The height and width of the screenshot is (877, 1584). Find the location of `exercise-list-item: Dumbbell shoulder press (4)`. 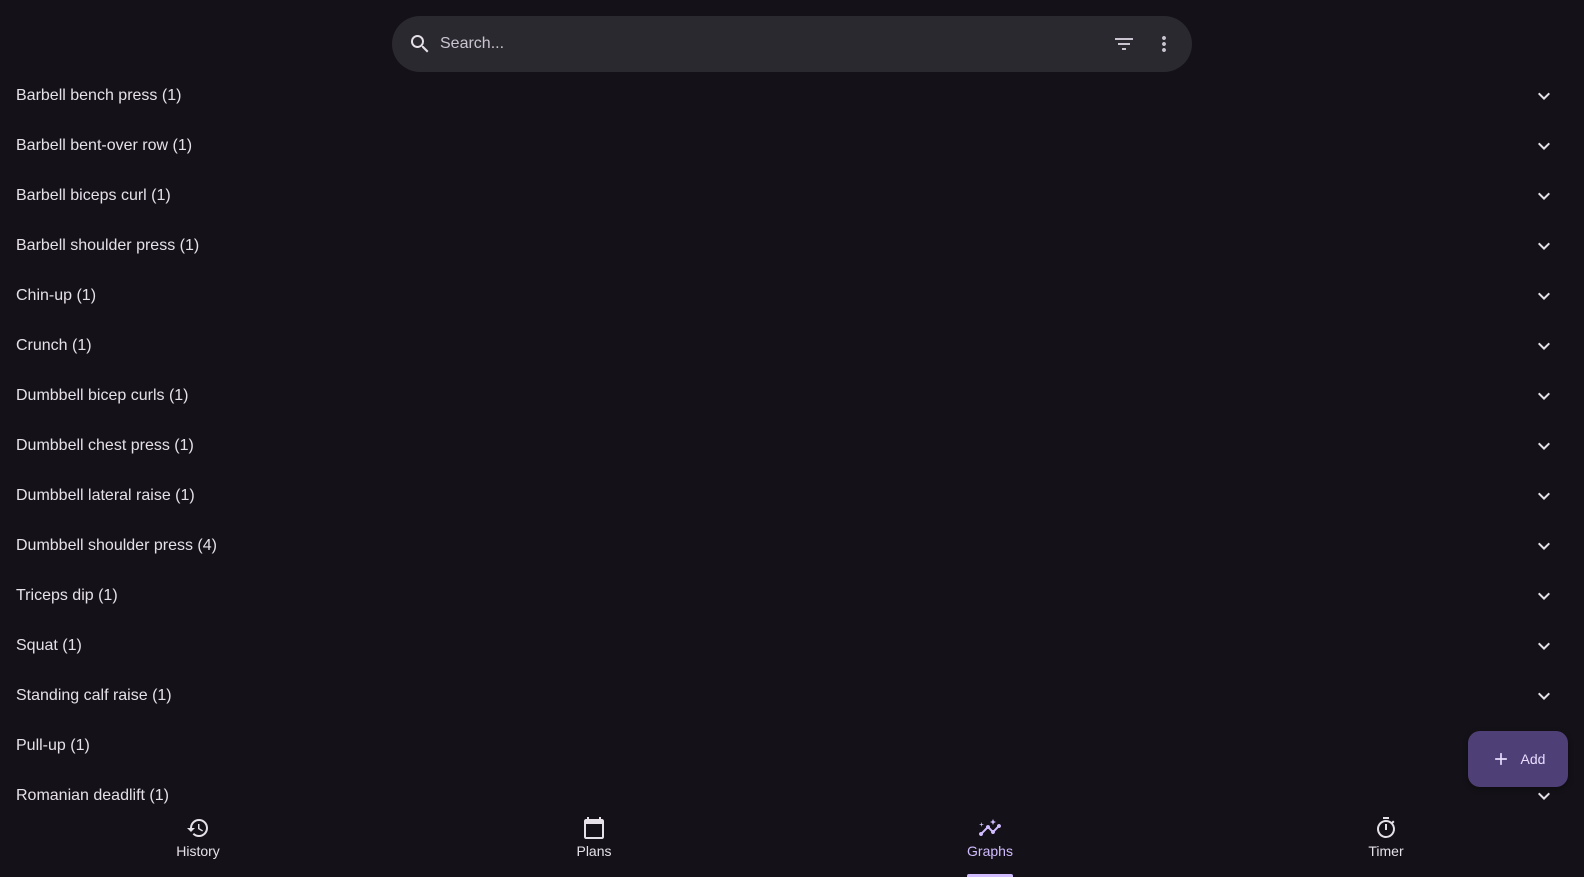

exercise-list-item: Dumbbell shoulder press (4) is located at coordinates (792, 546).